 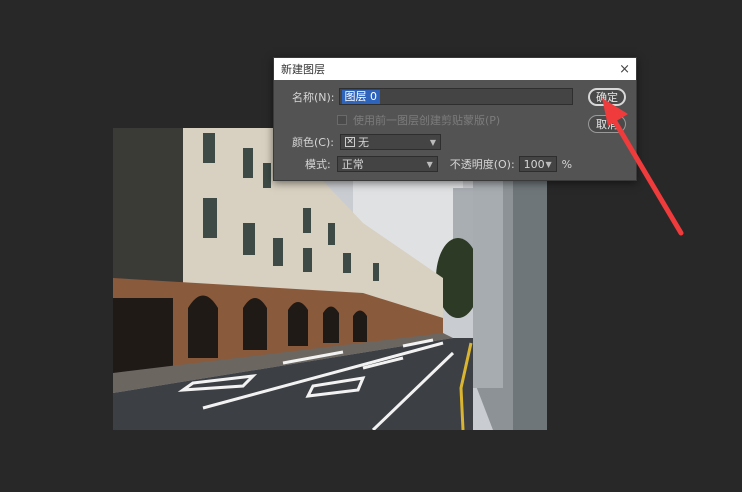 I want to click on x-box-icon: ✕, so click(x=349, y=142).